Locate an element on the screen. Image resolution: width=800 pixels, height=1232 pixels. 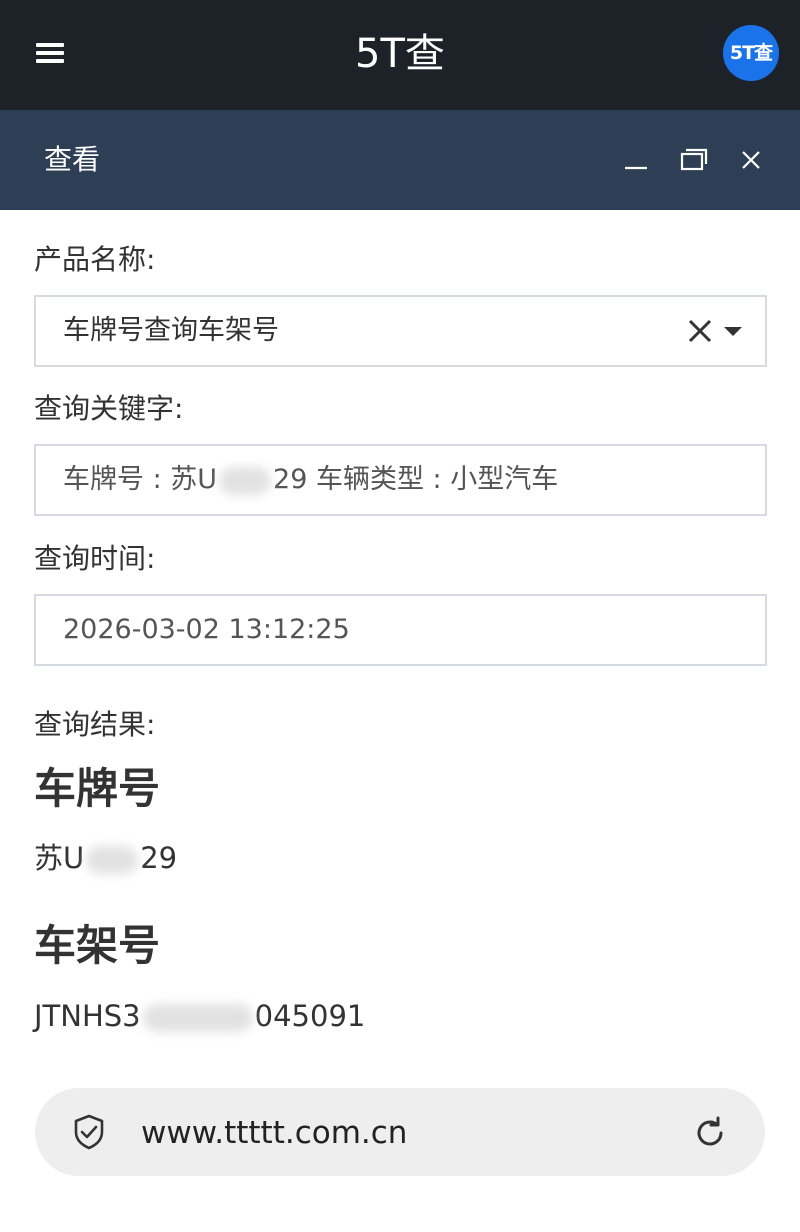
shield-check-icon is located at coordinates (89, 1132).